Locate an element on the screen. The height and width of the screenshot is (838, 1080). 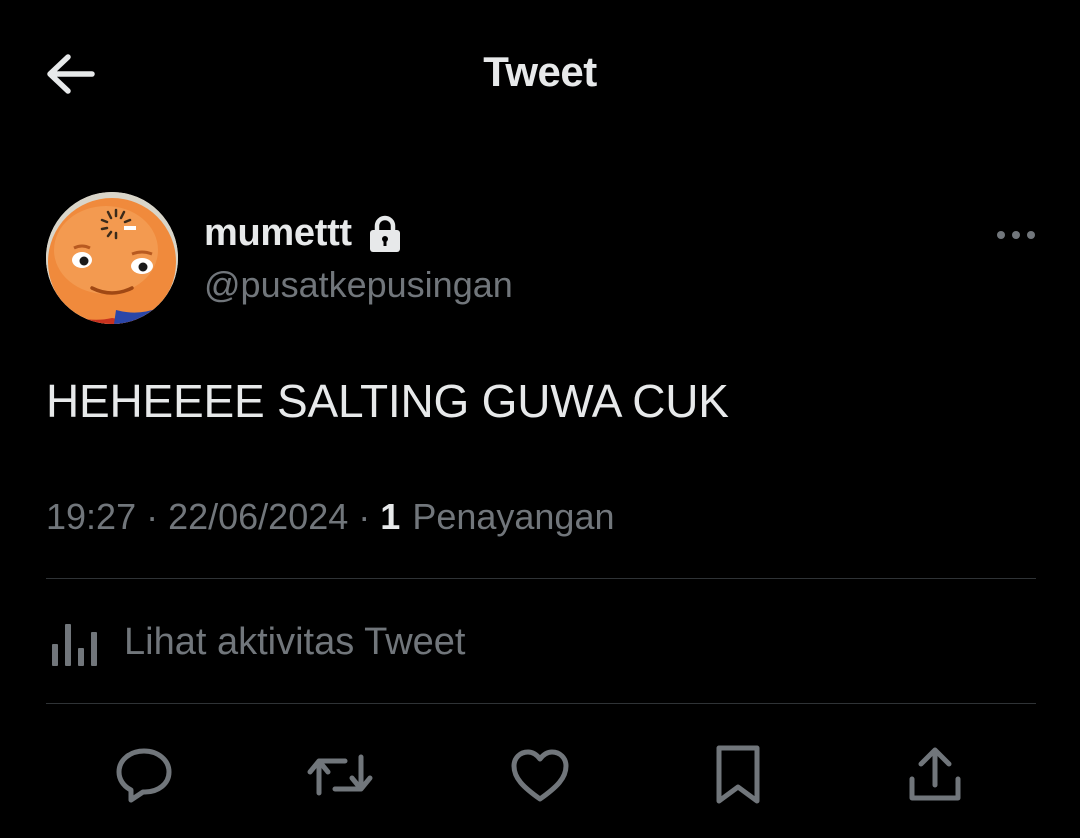
bookmark-button is located at coordinates (738, 775).